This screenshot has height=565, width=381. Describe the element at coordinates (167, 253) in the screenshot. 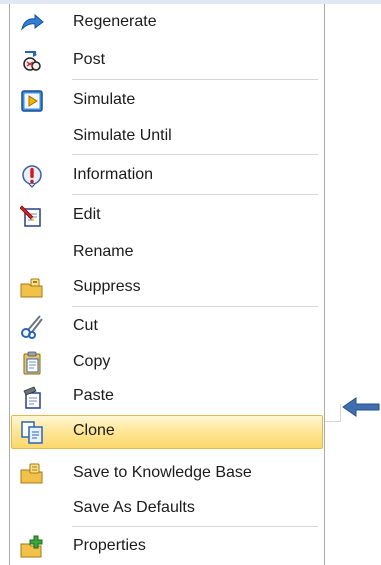

I see `menu-item-rename: Rename` at that location.